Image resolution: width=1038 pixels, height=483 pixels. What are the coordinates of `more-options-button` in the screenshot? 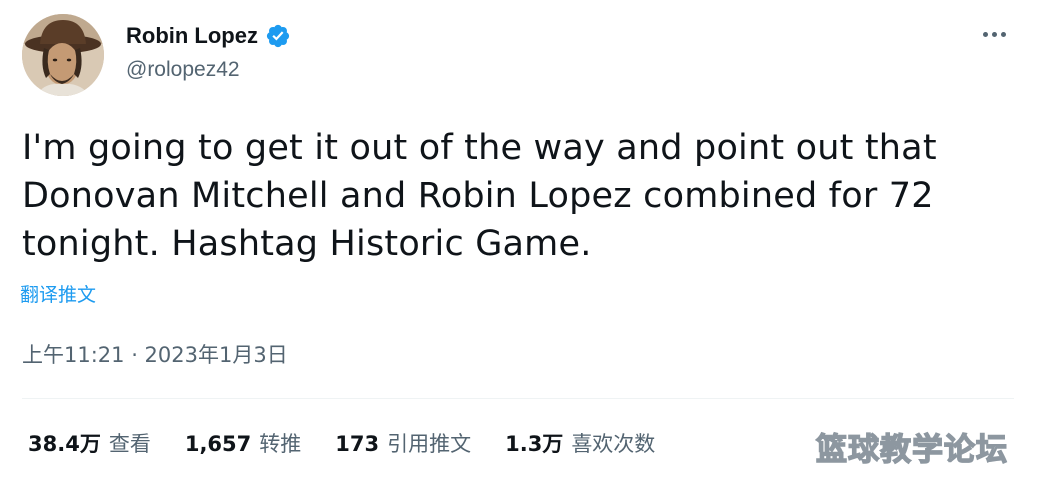 It's located at (994, 34).